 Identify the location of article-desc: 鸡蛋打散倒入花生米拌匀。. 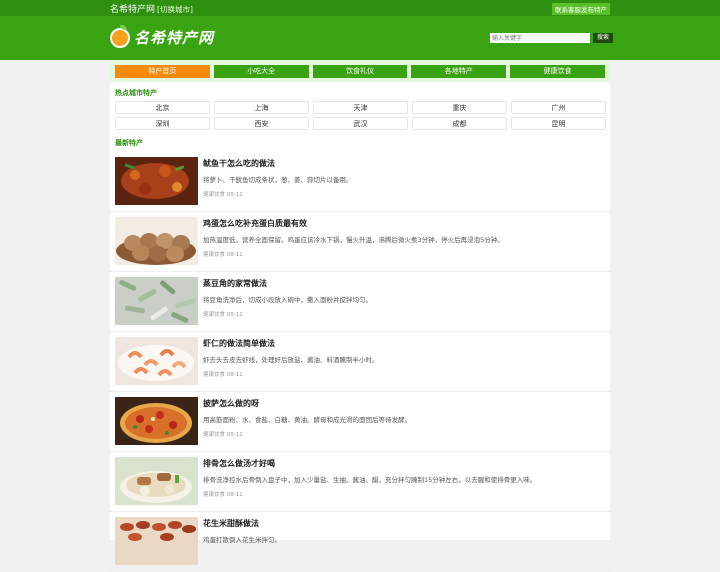
(242, 540).